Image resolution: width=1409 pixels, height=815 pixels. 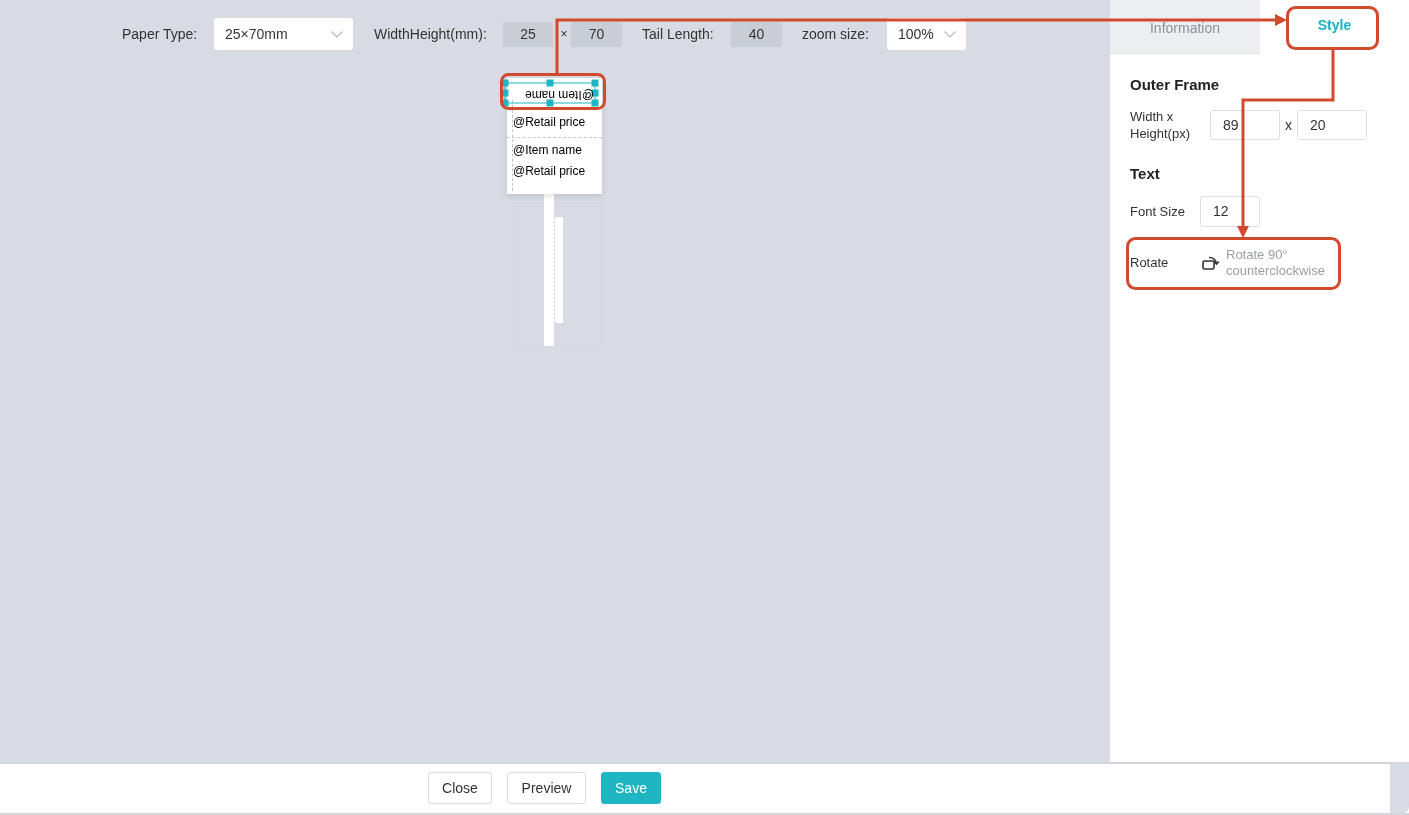 I want to click on times-sign: x, so click(x=1288, y=125).